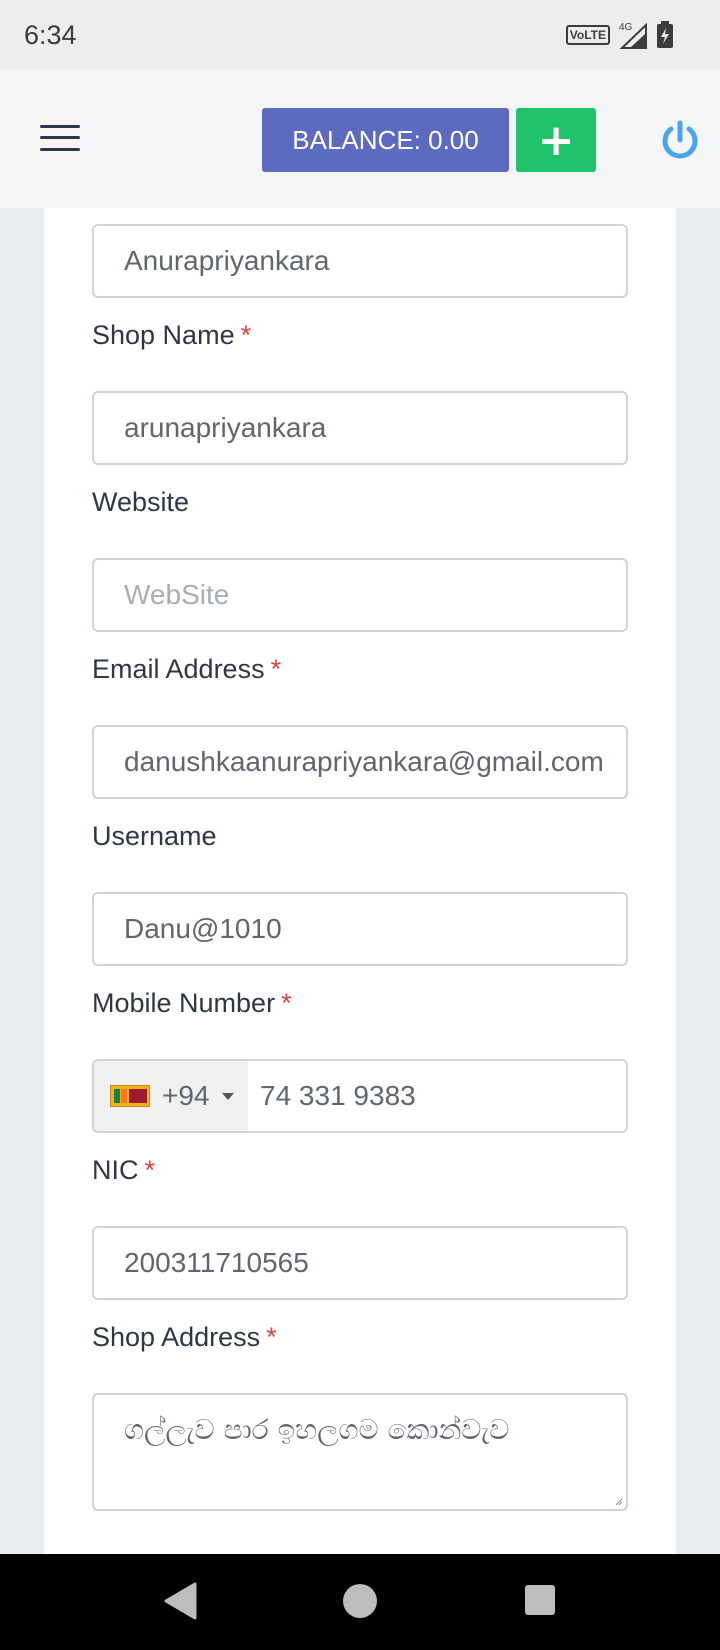  Describe the element at coordinates (360, 428) in the screenshot. I see `shop-name-field: arunapriyankara` at that location.